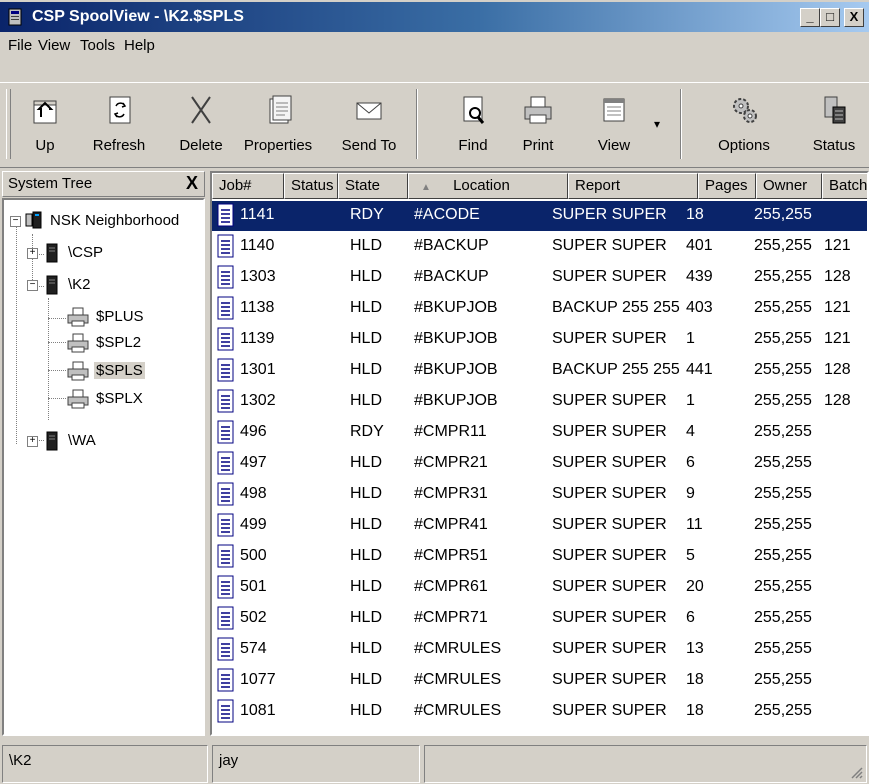 This screenshot has width=869, height=784. What do you see at coordinates (201, 123) in the screenshot?
I see `delete-button: Delete` at bounding box center [201, 123].